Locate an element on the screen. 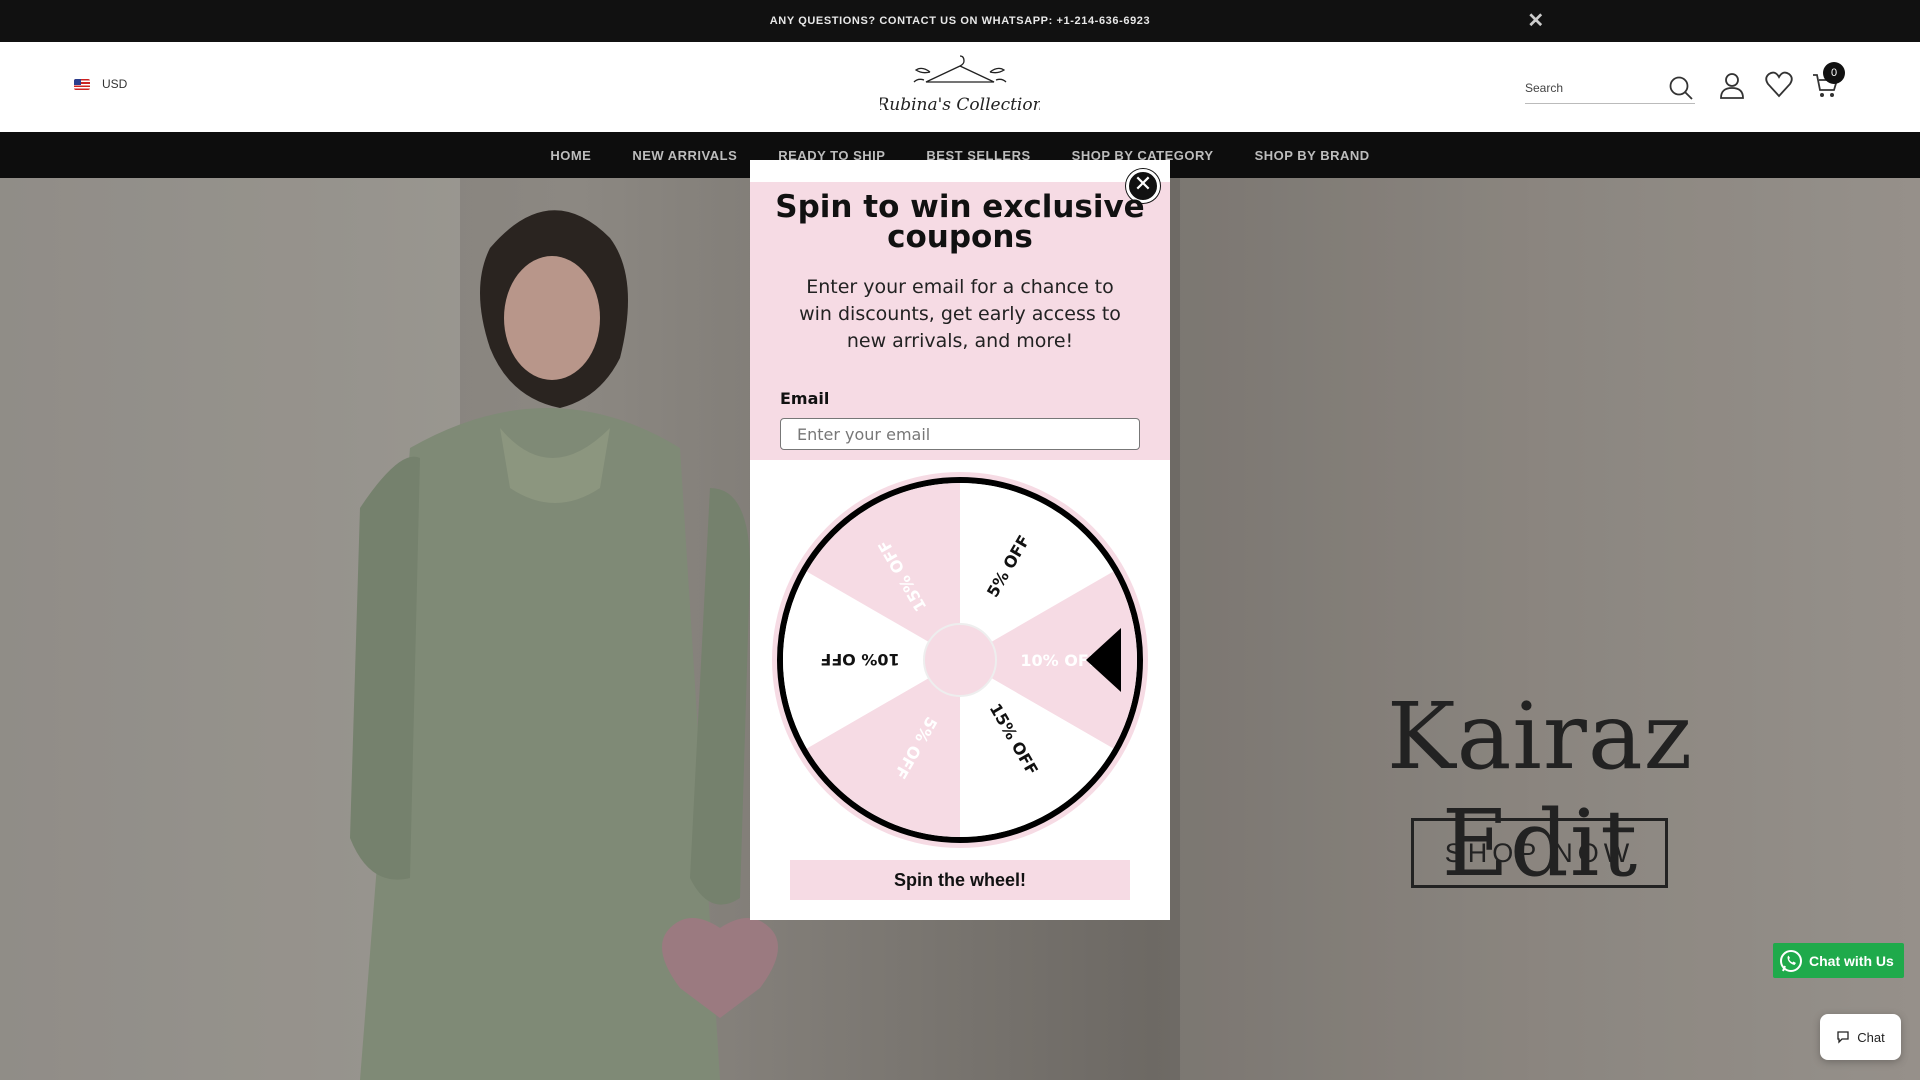 The height and width of the screenshot is (1080, 1920). logo-text: Rubina's Collection is located at coordinates (960, 105).